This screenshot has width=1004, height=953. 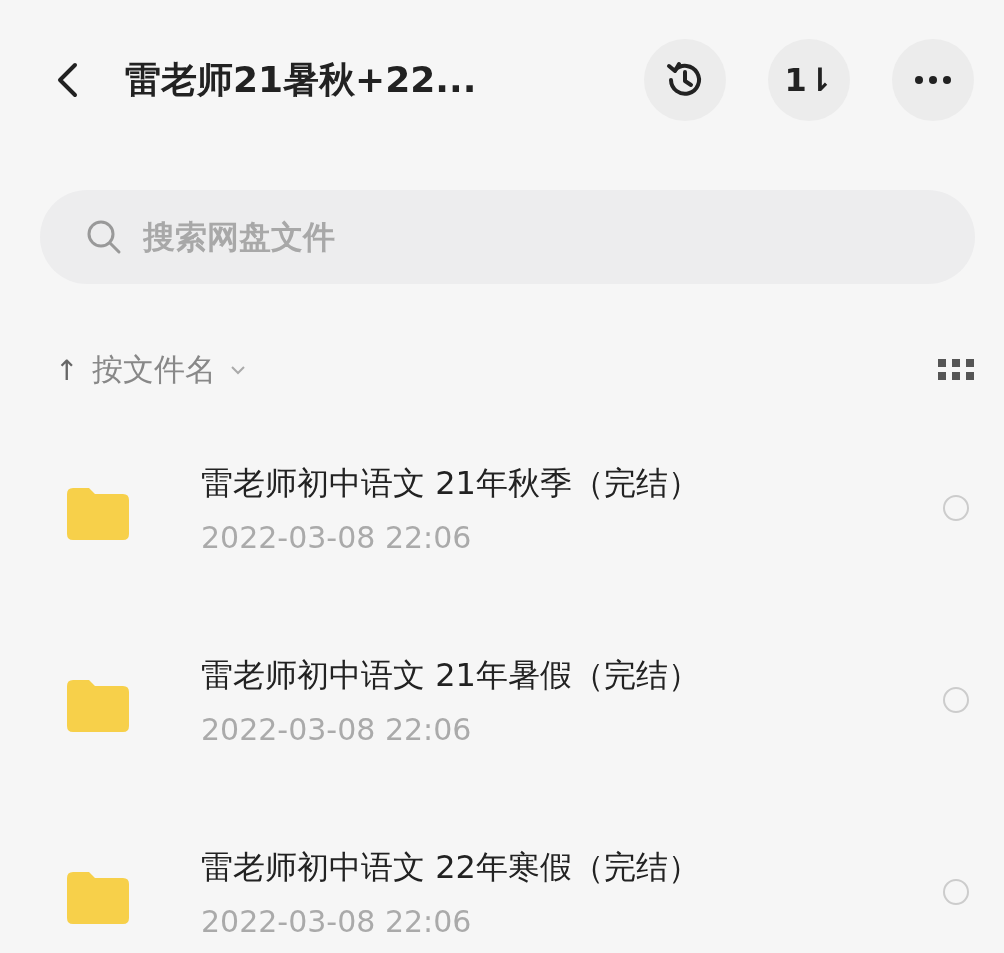 I want to click on folder-name: 雷老师初中语文 21年暑假（完结）, so click(x=450, y=675).